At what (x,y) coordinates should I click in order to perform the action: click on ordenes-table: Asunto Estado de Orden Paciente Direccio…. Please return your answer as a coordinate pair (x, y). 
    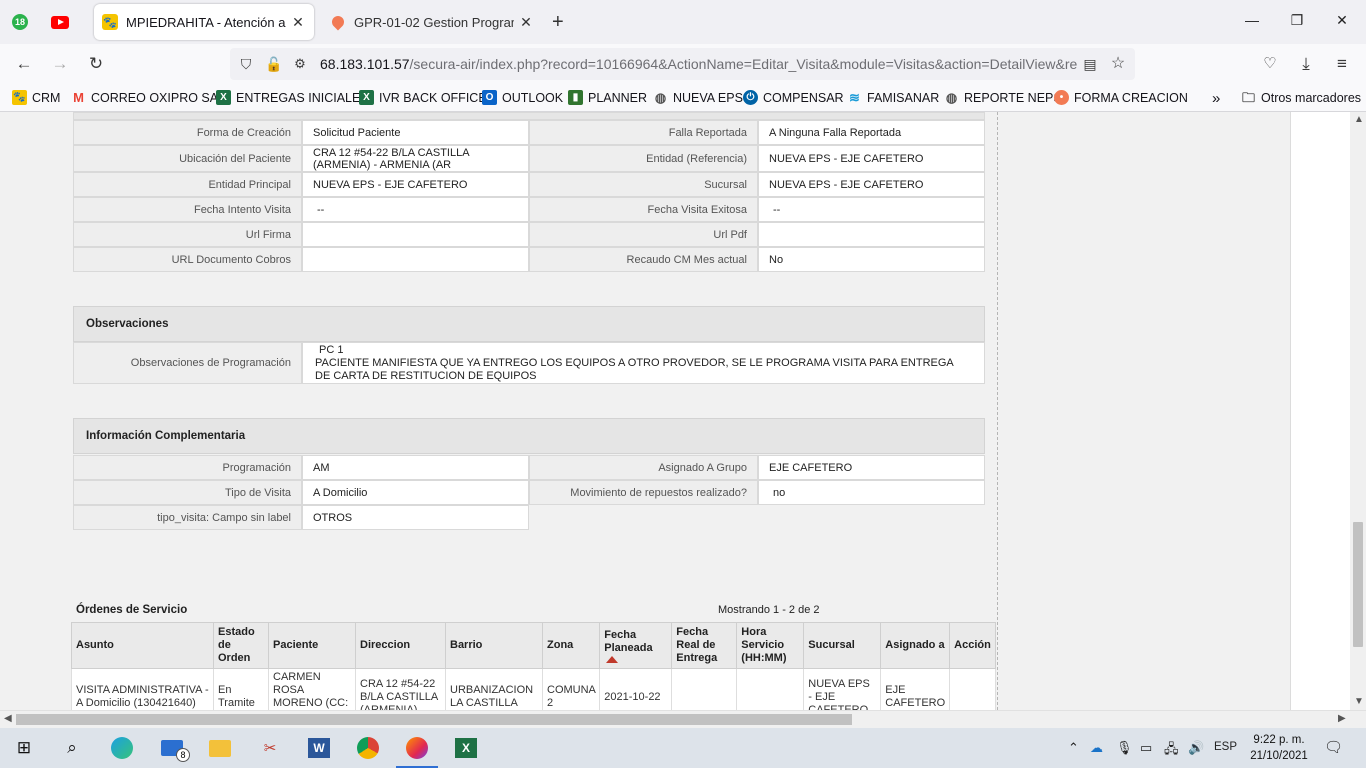
    Looking at the image, I should click on (533, 666).